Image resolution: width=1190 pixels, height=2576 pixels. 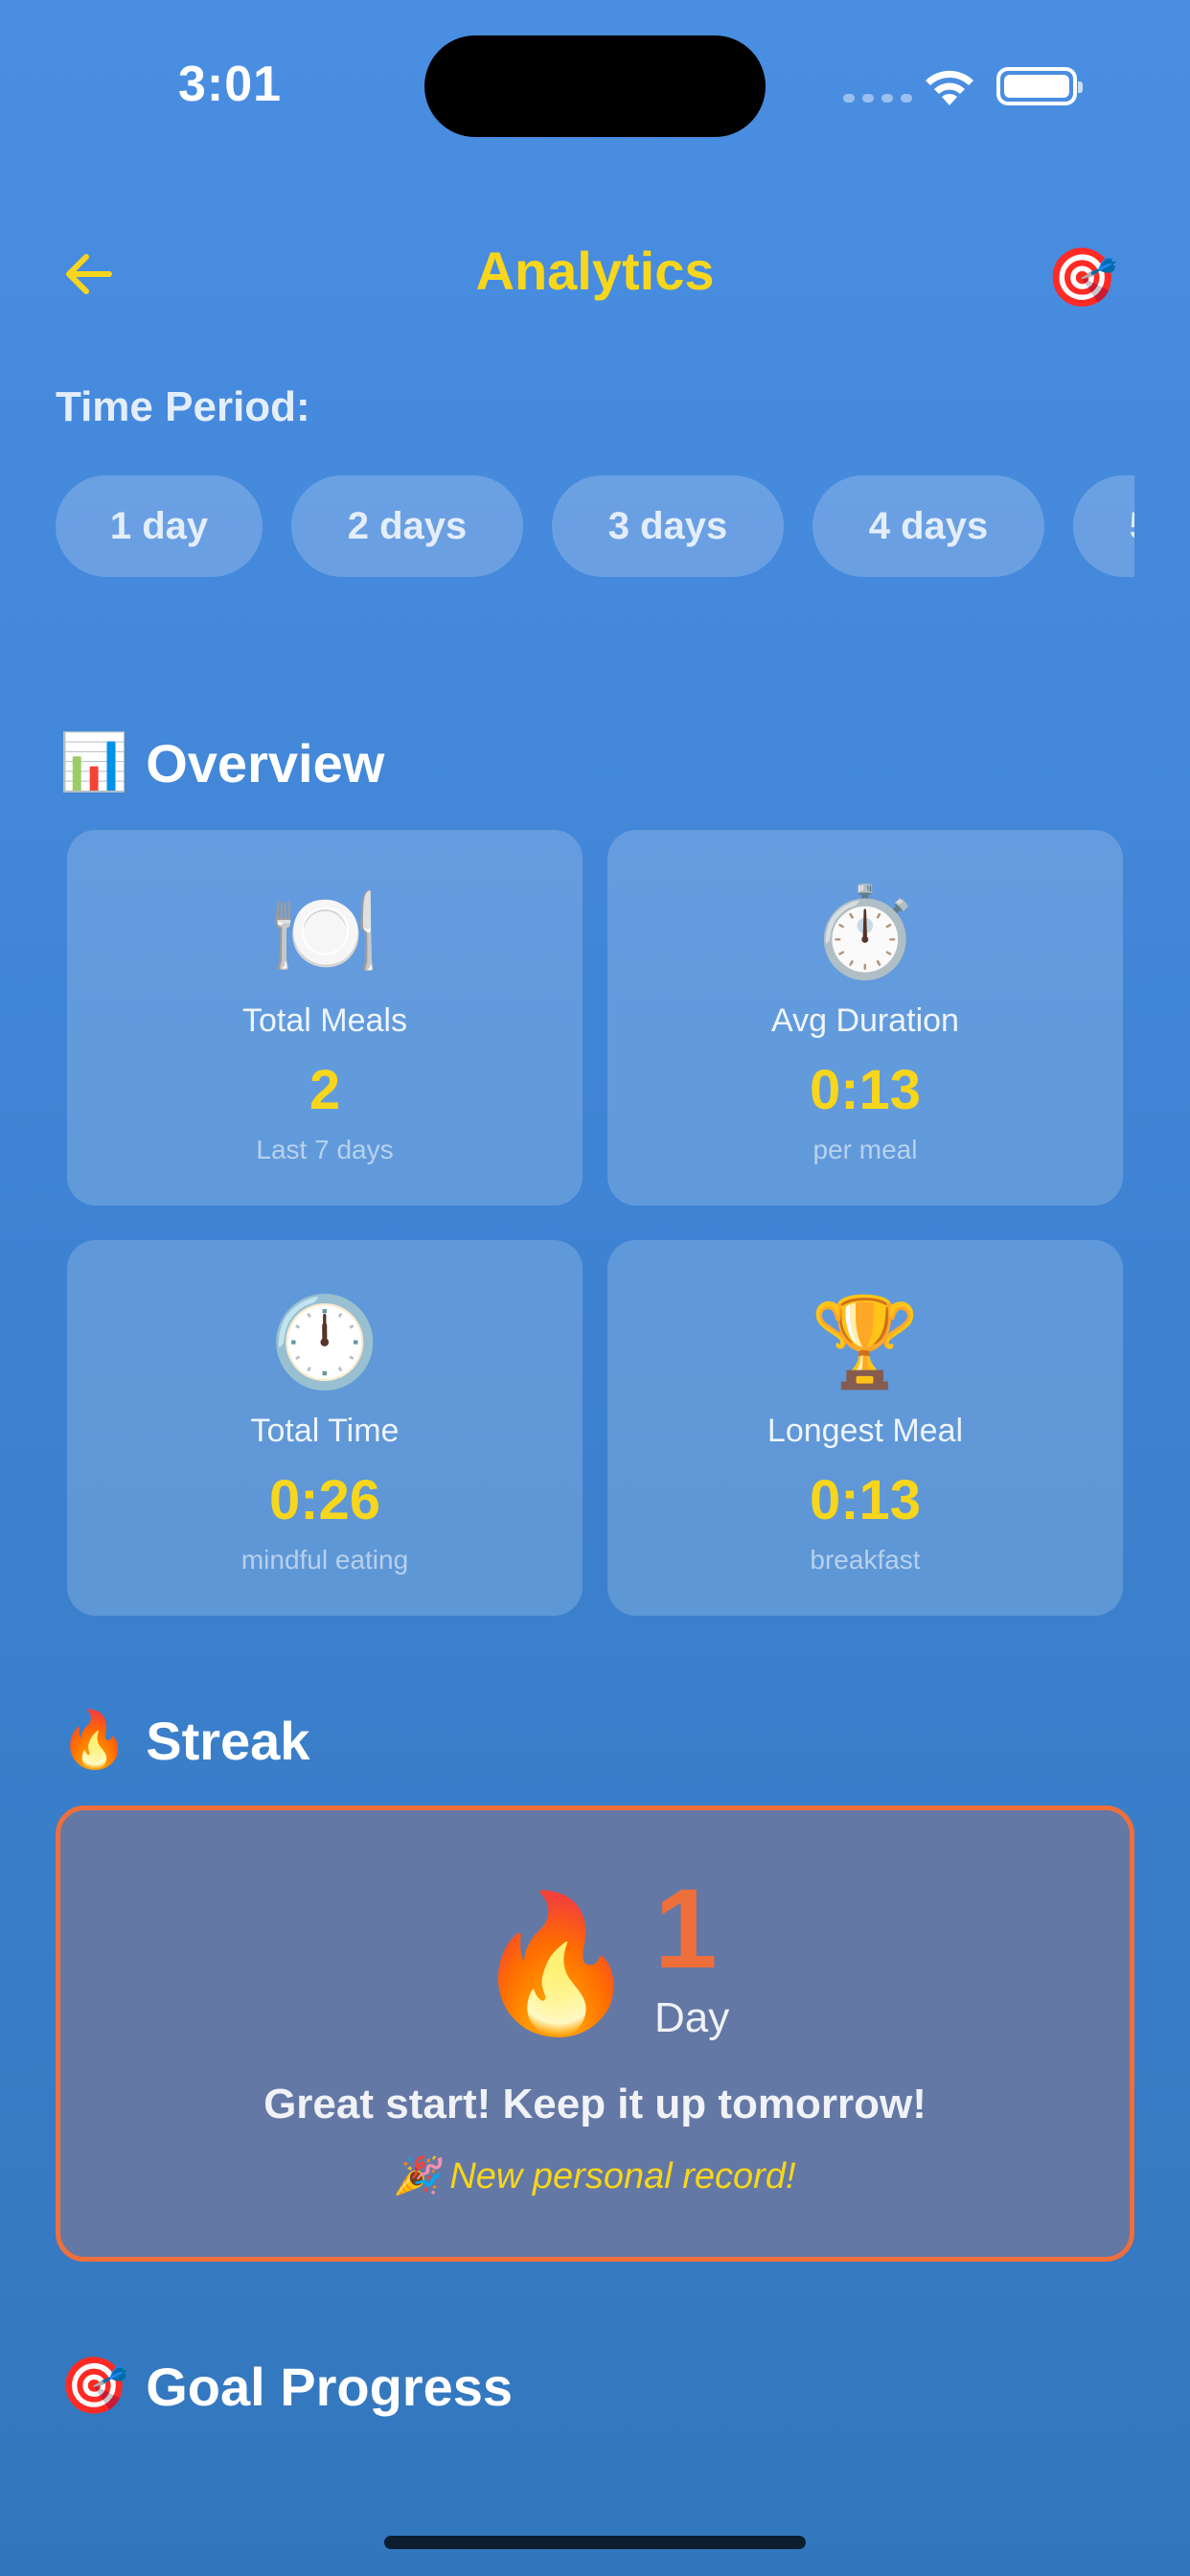 I want to click on dynamic-island, so click(x=595, y=86).